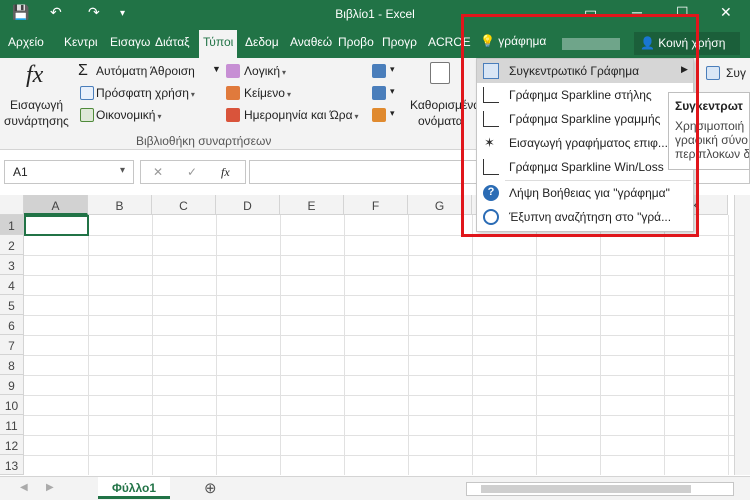 The width and height of the screenshot is (750, 500). I want to click on row-header: 5, so click(12, 305).